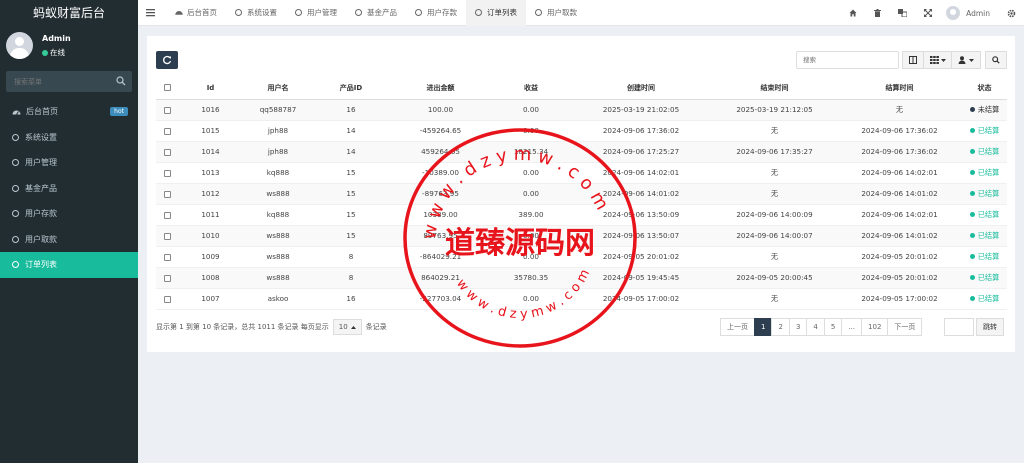 This screenshot has width=1024, height=463. Describe the element at coordinates (641, 299) in the screenshot. I see `cell-created: 2024-09-05 17:00:02` at that location.